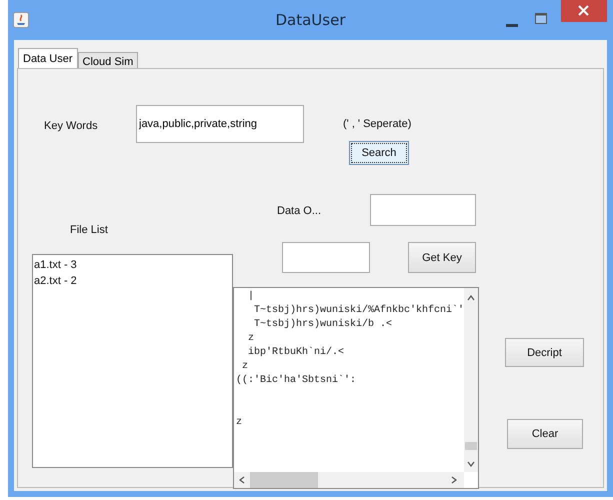  I want to click on key-words-field: java,public,private,string, so click(220, 124).